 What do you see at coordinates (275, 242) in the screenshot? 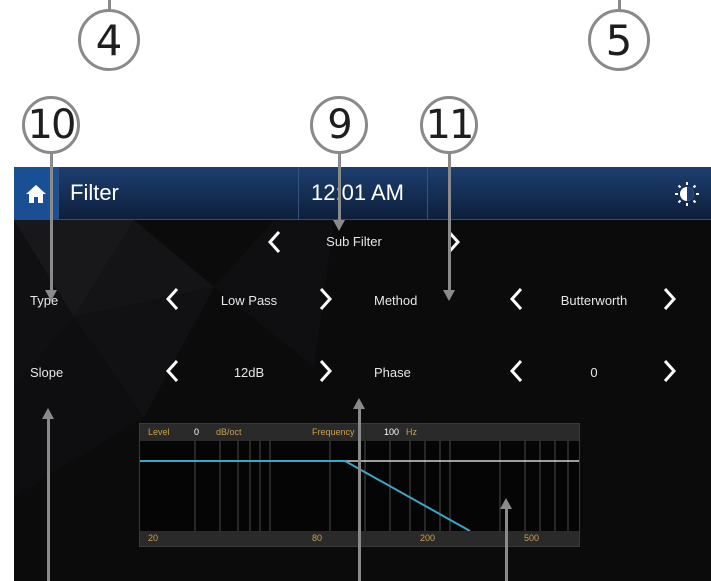
I see `prev-filter-button` at bounding box center [275, 242].